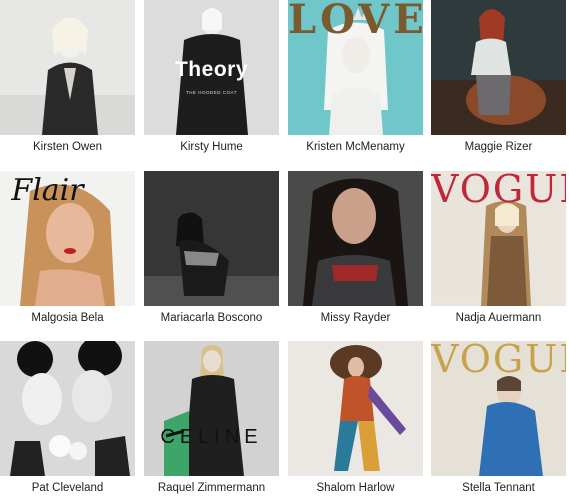  I want to click on model-name: Pat Cleveland, so click(67, 488).